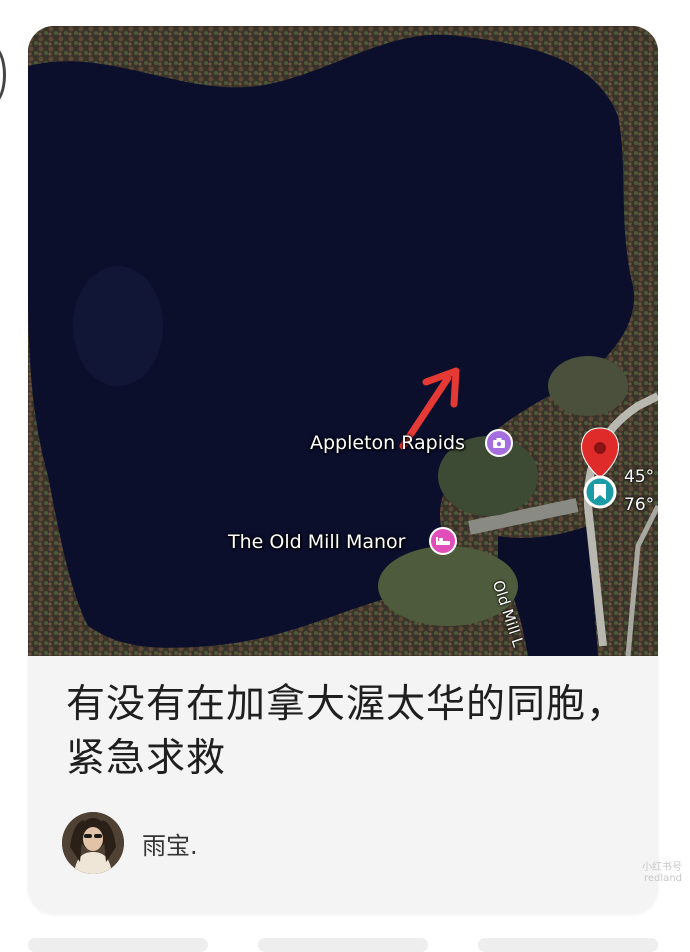  What do you see at coordinates (130, 843) in the screenshot?
I see `author-row: 雨宝.` at bounding box center [130, 843].